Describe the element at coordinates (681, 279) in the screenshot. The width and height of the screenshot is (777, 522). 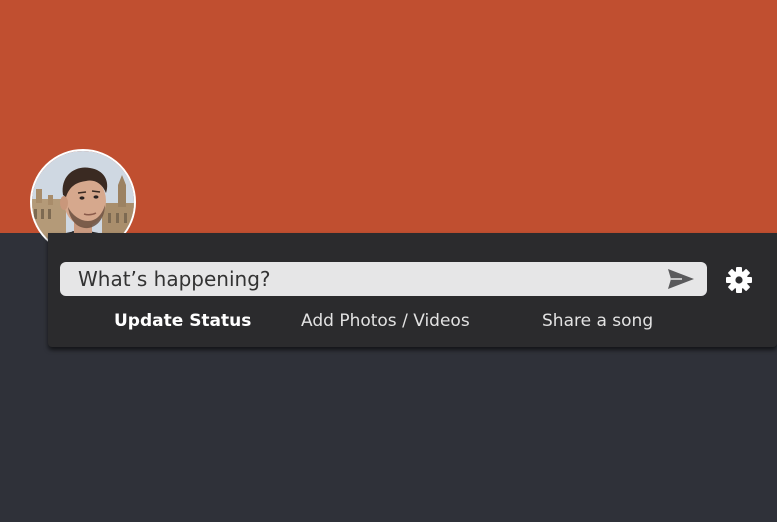
I see `send-icon` at that location.